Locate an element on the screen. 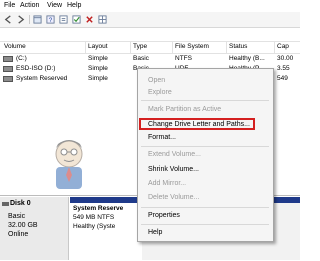 The height and width of the screenshot is (261, 320). cell-type: Basic is located at coordinates (141, 58).